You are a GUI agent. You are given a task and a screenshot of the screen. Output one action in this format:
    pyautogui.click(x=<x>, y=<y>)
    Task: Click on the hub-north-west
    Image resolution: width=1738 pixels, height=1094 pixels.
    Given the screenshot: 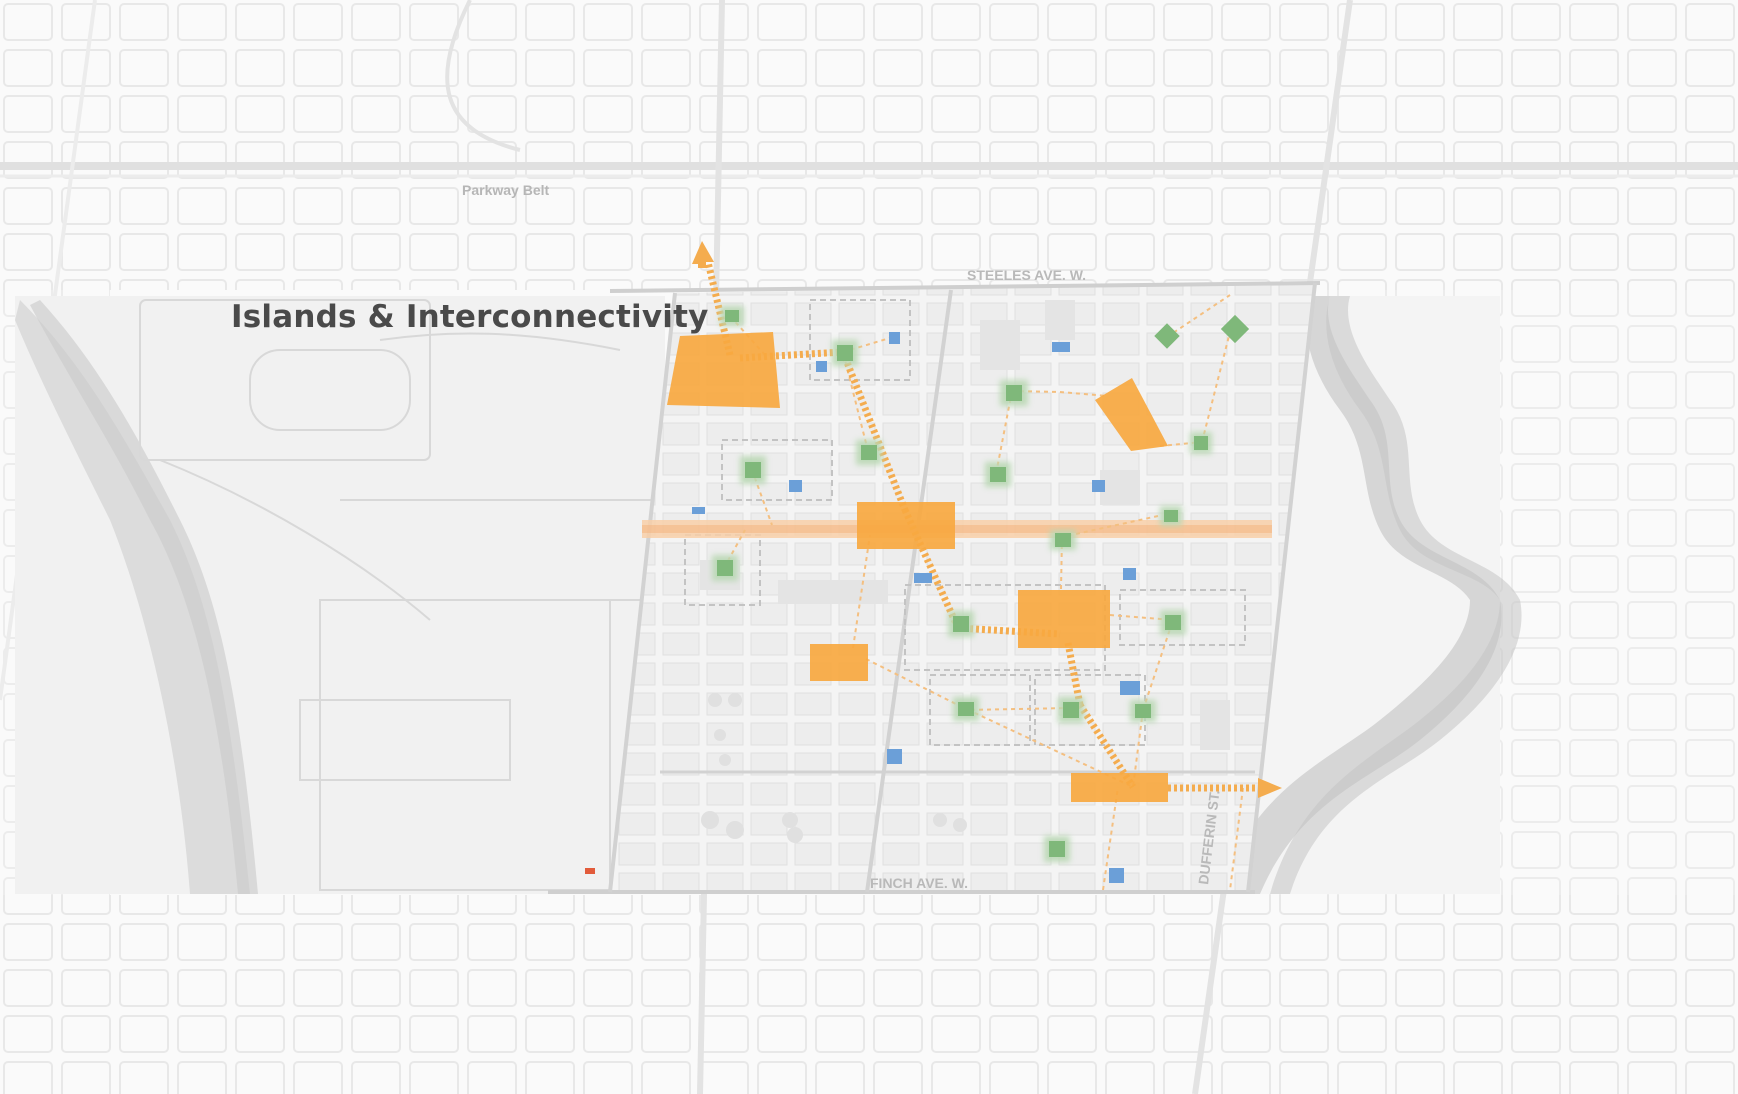 What is the action you would take?
    pyautogui.click(x=723, y=370)
    